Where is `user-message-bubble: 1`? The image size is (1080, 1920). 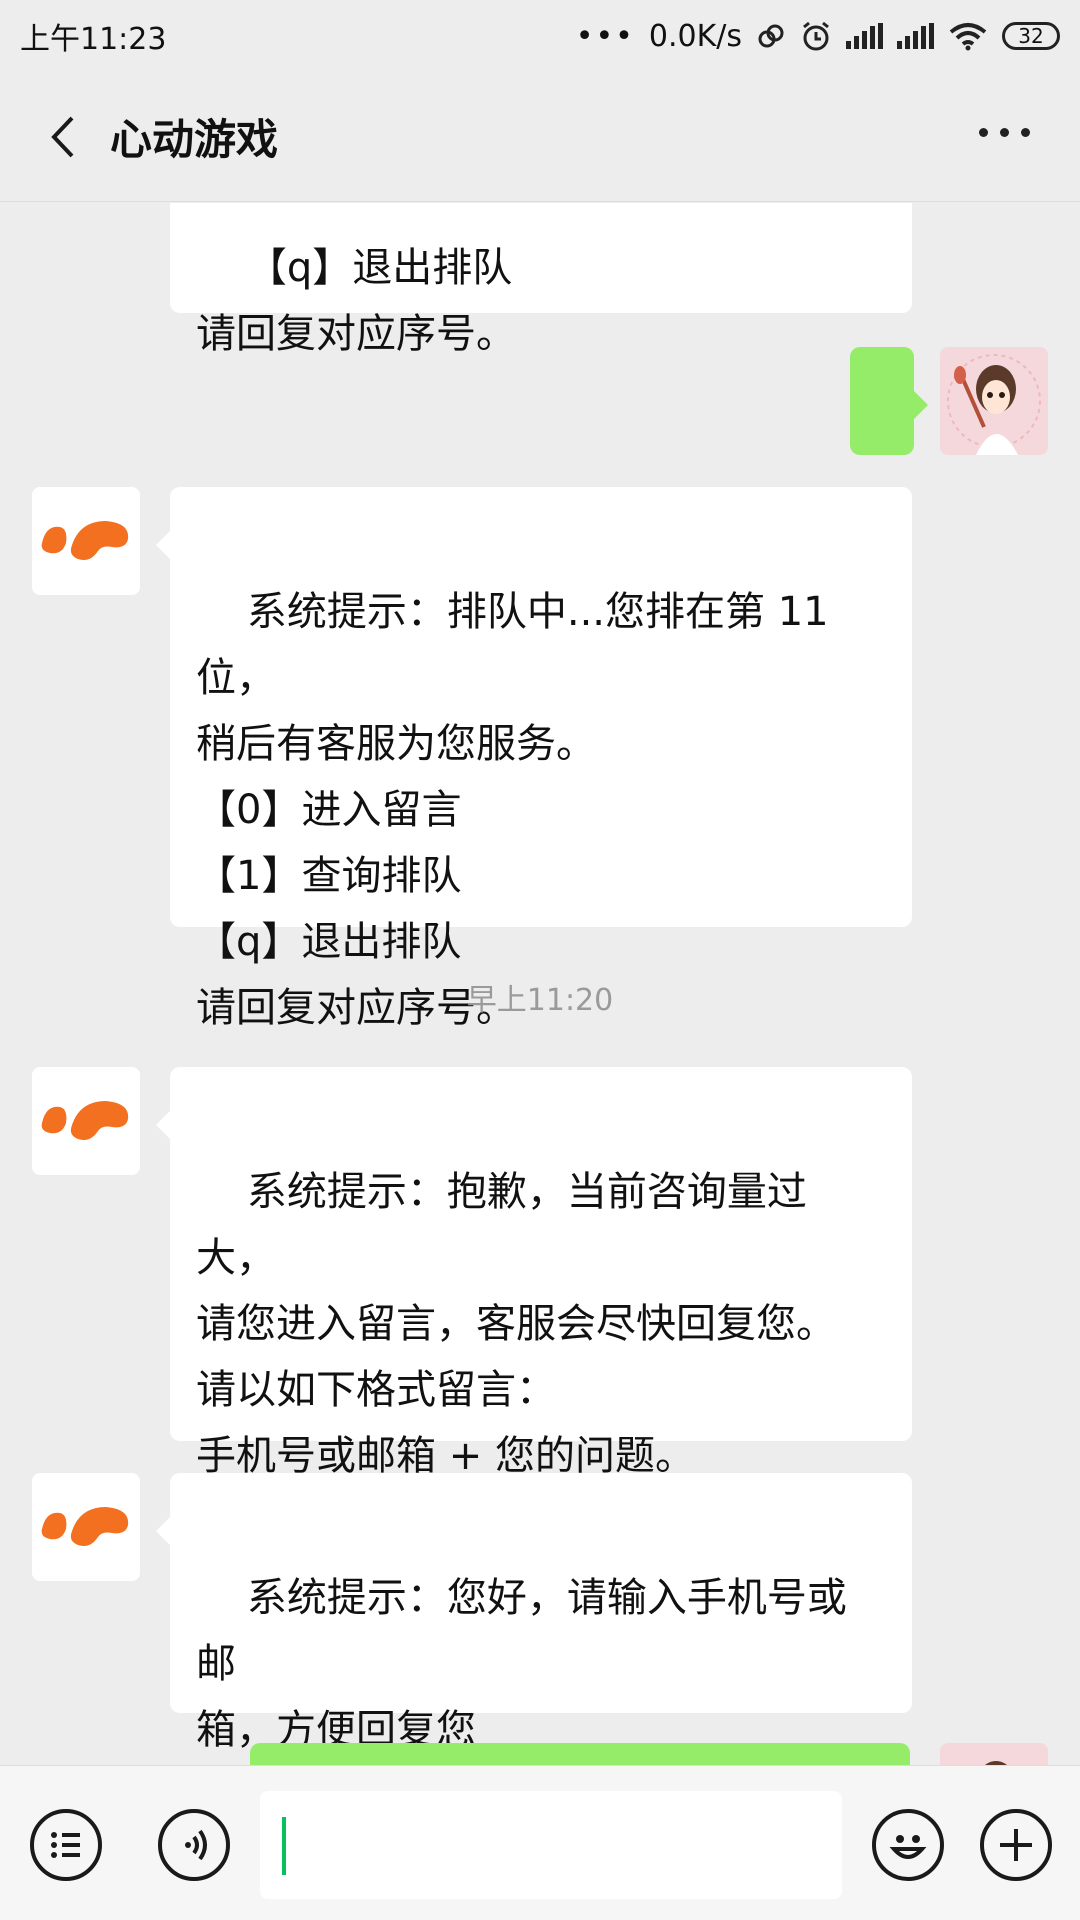 user-message-bubble: 1 is located at coordinates (889, 451).